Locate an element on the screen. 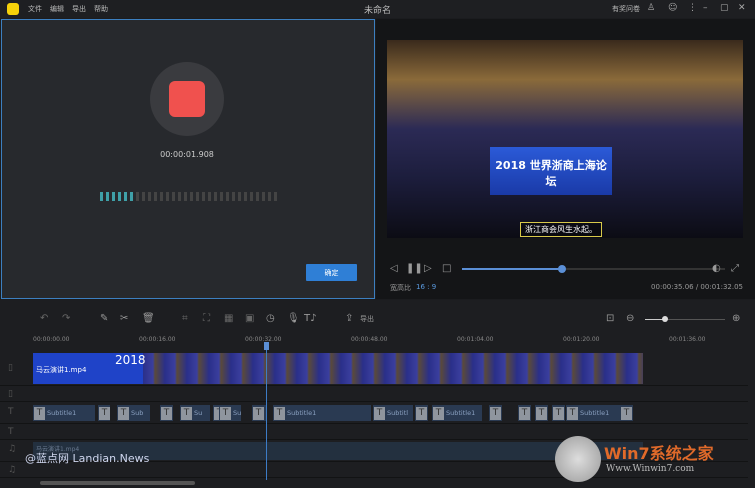 The image size is (755, 488). speed-icon: ◷ is located at coordinates (270, 318).